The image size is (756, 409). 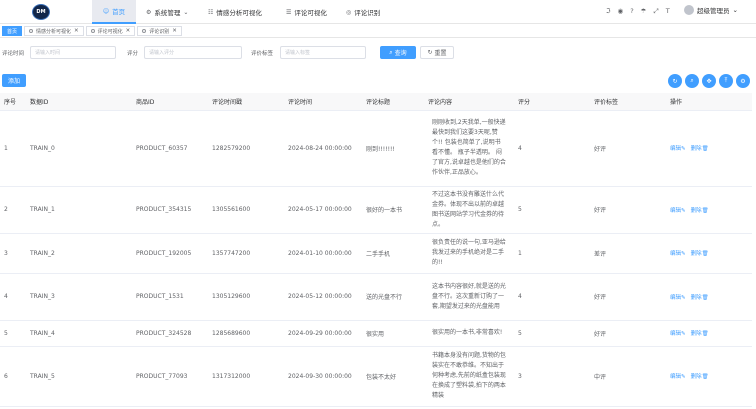 I want to click on nav-comment-visualization: ☰ 评论可视化, so click(x=306, y=12).